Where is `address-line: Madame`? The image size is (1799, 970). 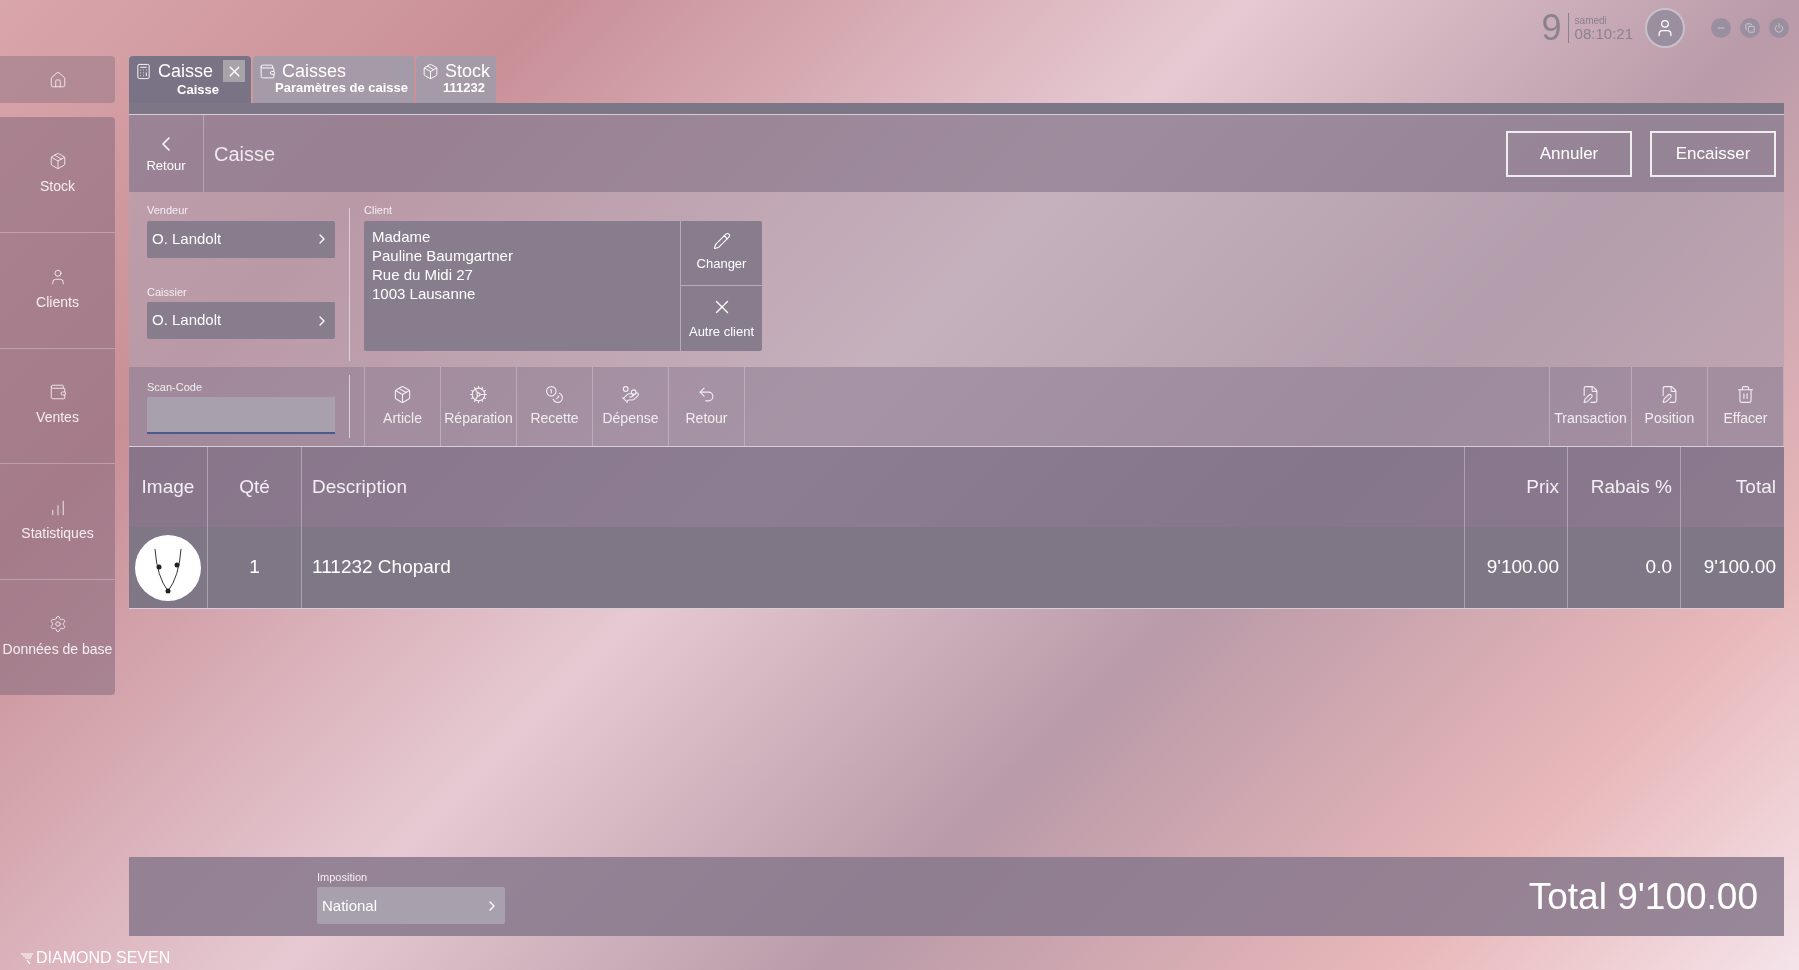 address-line: Madame is located at coordinates (402, 236).